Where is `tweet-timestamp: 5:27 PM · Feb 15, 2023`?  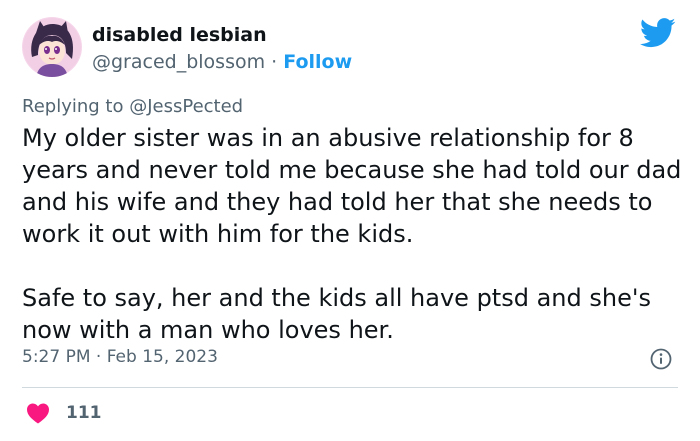 tweet-timestamp: 5:27 PM · Feb 15, 2023 is located at coordinates (120, 357).